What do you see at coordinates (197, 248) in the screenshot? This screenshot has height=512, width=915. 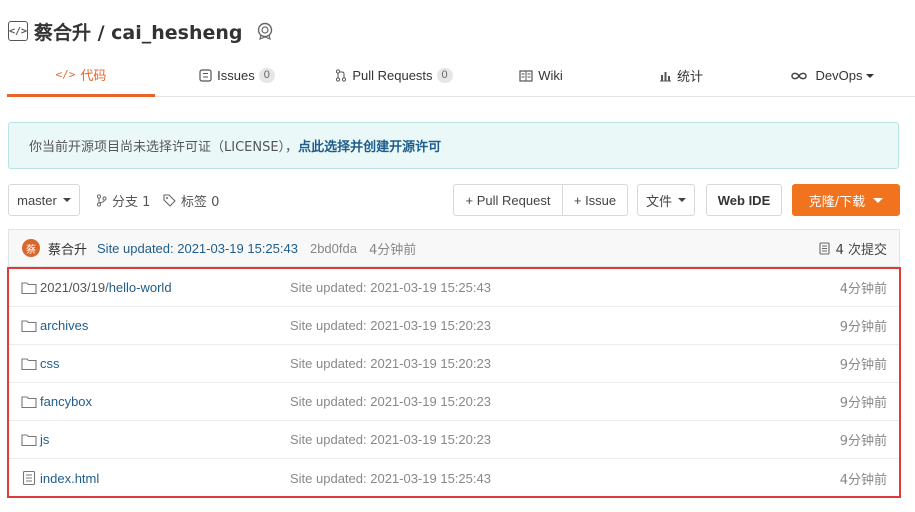 I see `commit-message: Site updated: 2021-03-19 15:25:43` at bounding box center [197, 248].